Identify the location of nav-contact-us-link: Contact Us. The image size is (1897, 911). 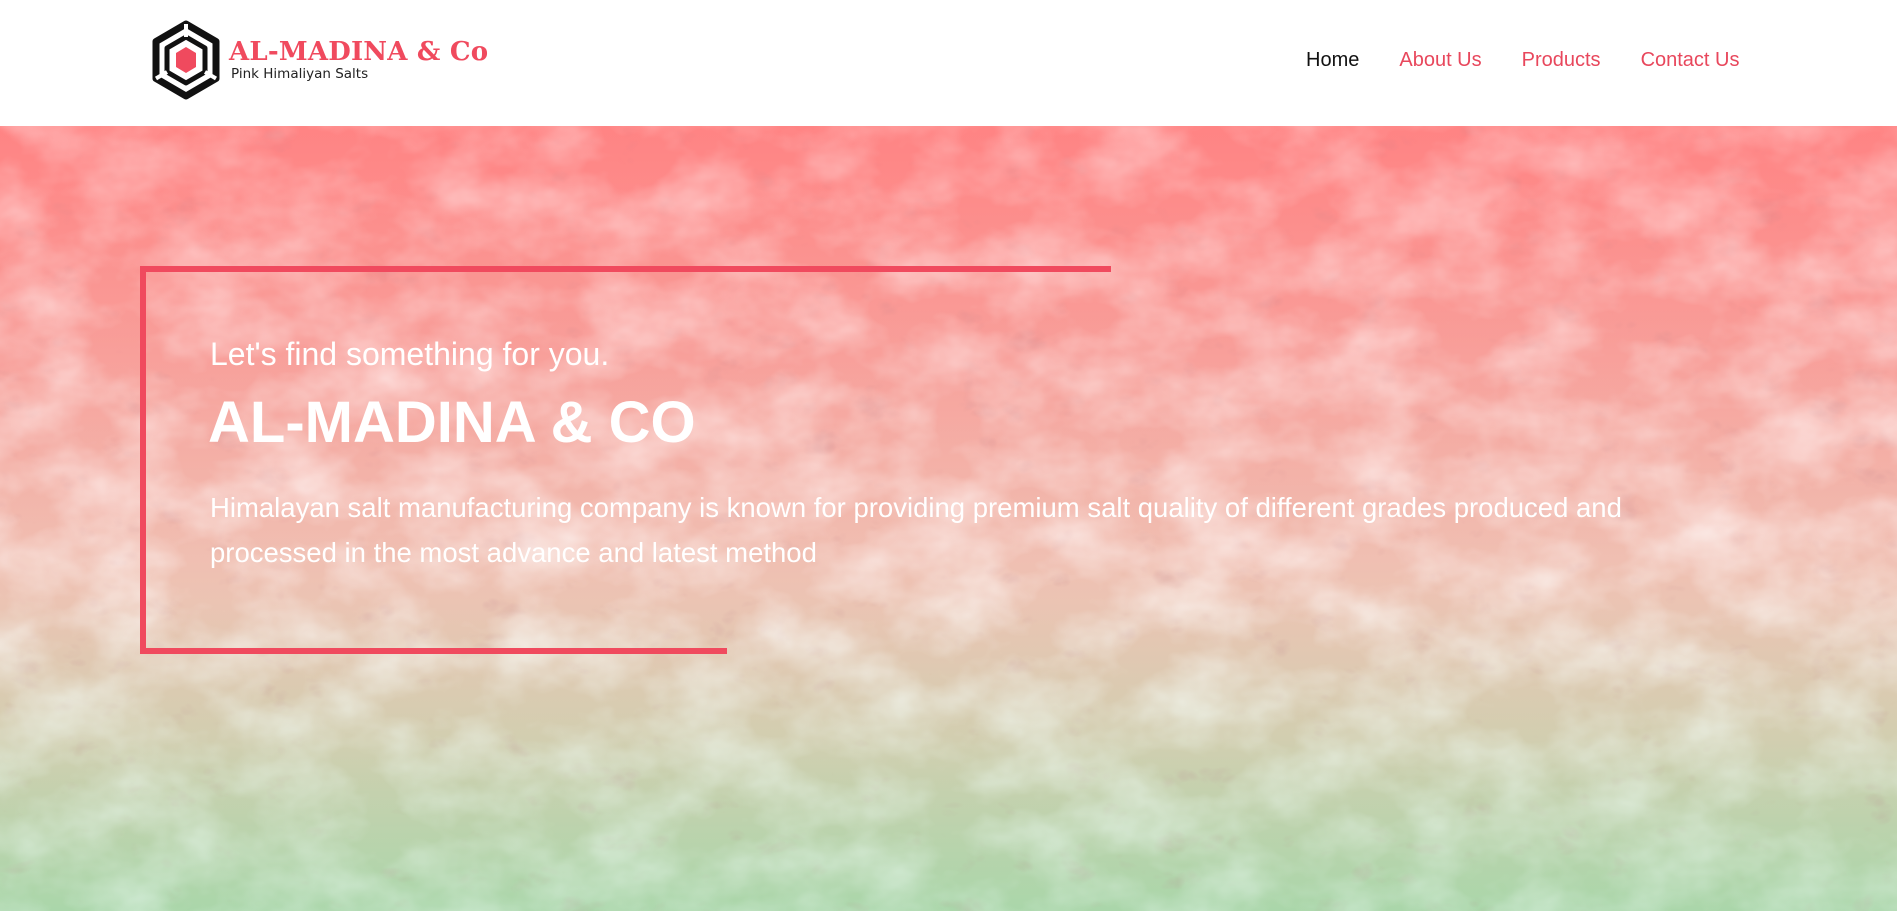
(1690, 60).